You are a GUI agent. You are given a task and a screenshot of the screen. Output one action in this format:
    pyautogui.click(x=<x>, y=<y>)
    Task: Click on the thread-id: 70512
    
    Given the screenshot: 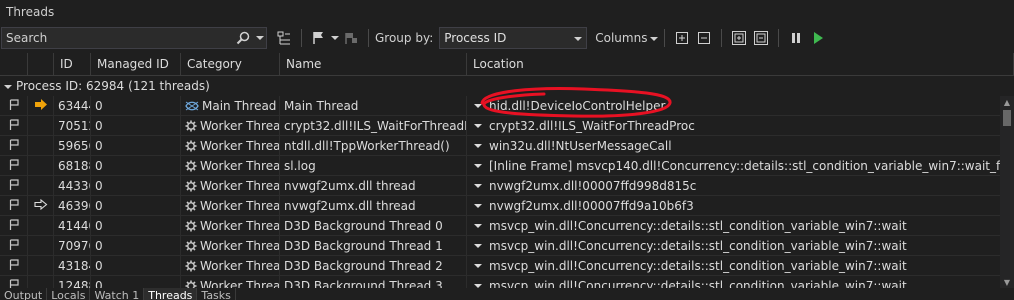 What is the action you would take?
    pyautogui.click(x=72, y=125)
    